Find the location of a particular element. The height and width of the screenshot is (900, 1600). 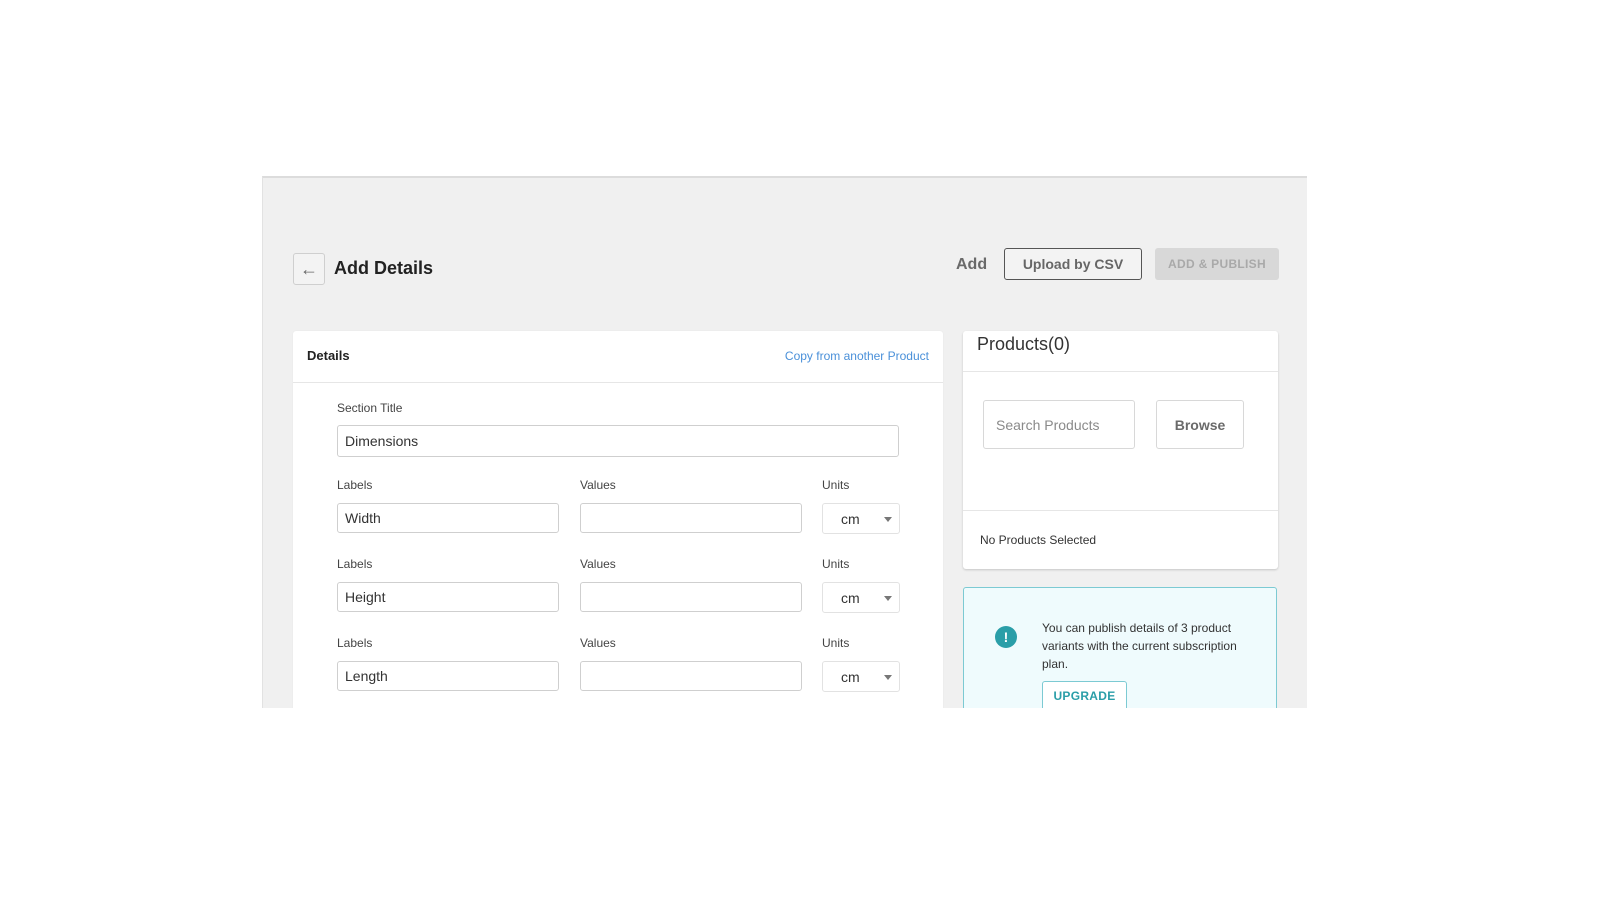

add-label: Add is located at coordinates (972, 264).